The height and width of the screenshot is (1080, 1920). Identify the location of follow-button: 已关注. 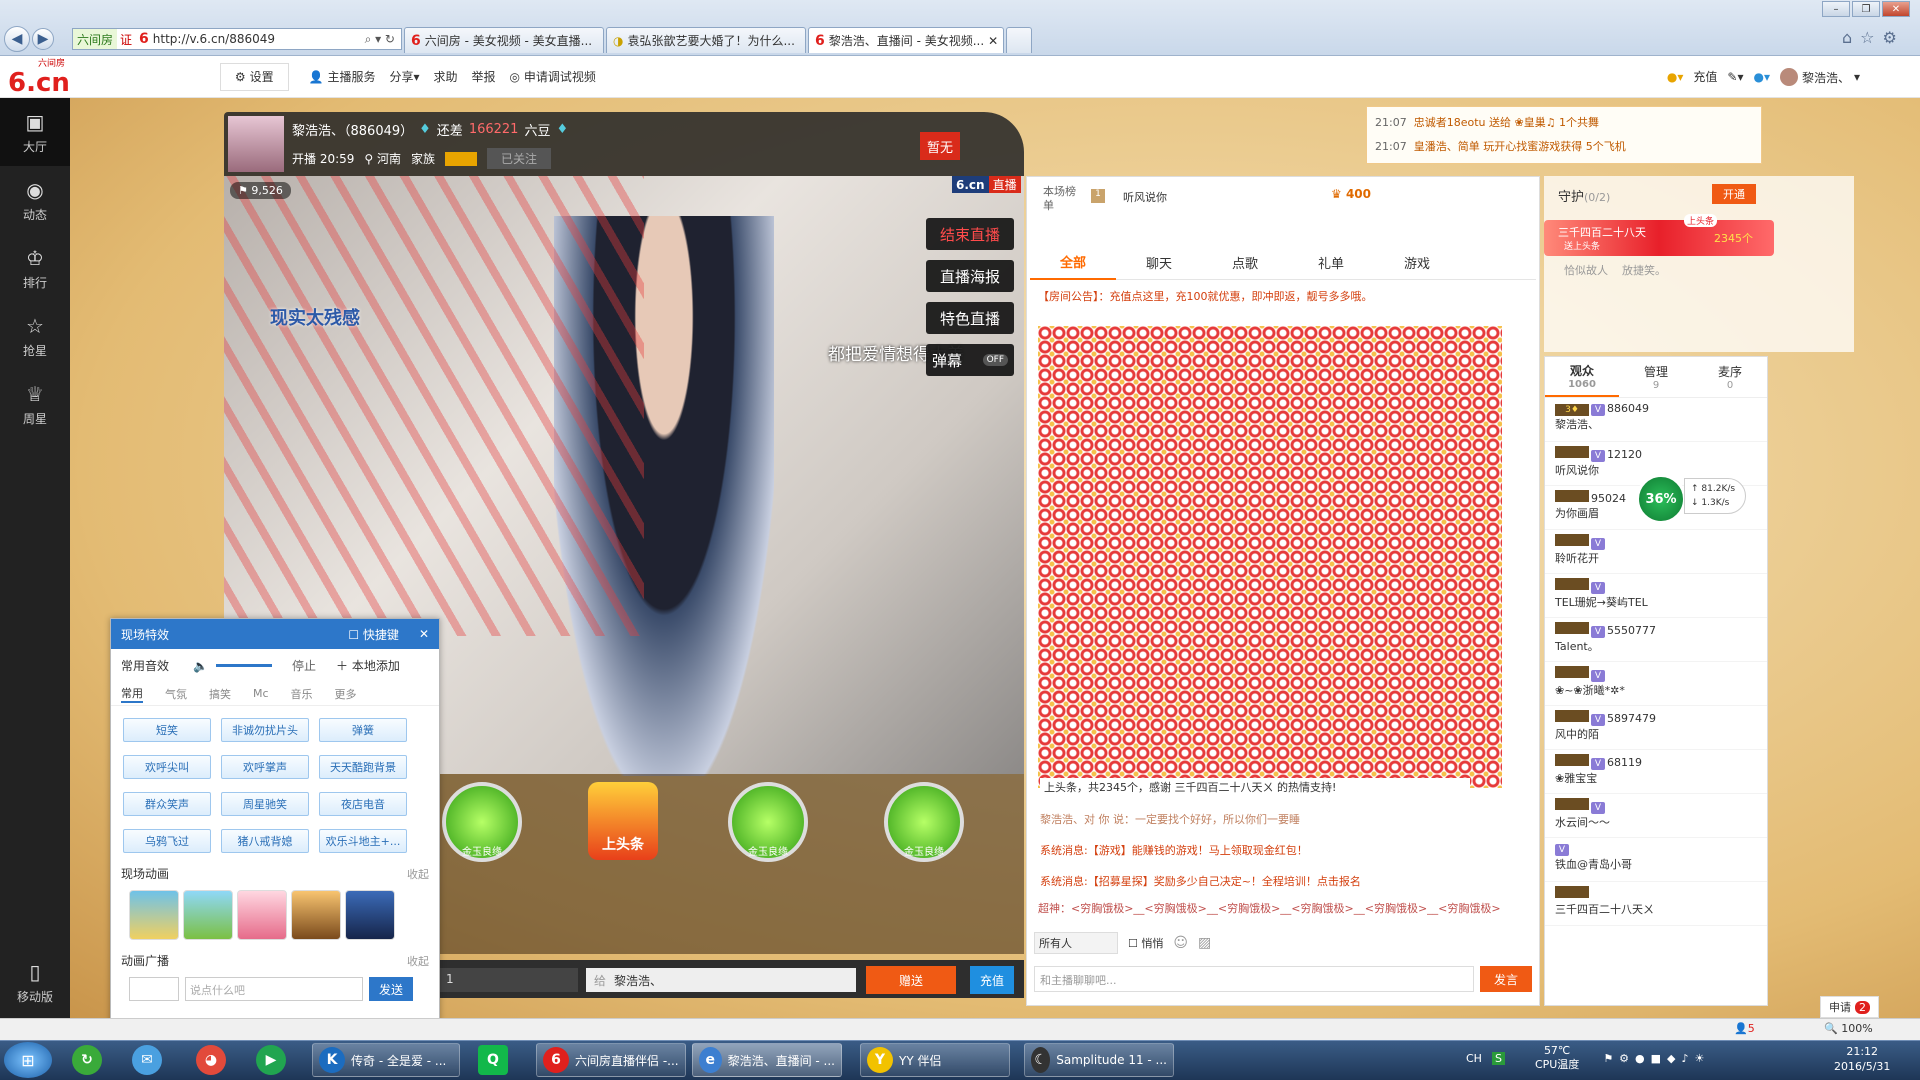
(519, 158).